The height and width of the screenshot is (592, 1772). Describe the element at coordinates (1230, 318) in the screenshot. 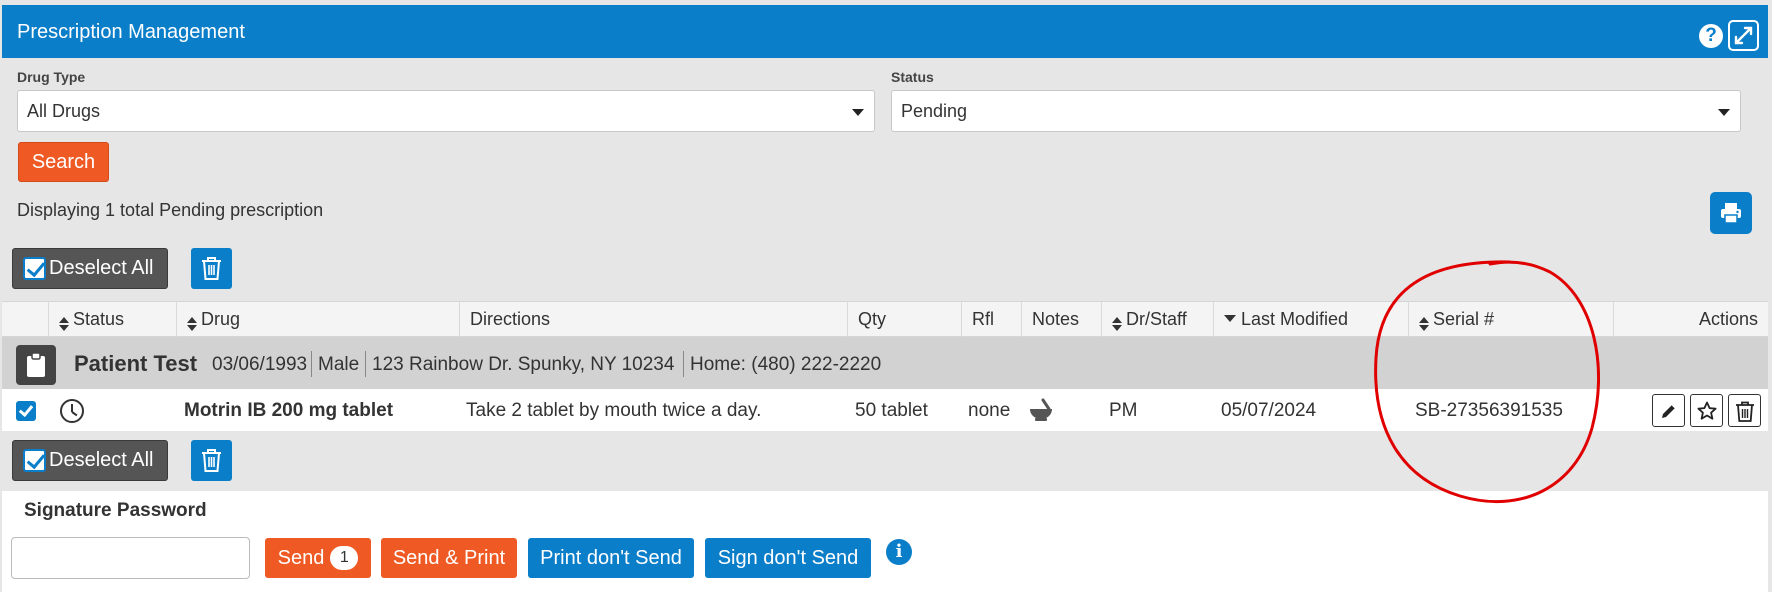

I see `sort-desc-icon` at that location.